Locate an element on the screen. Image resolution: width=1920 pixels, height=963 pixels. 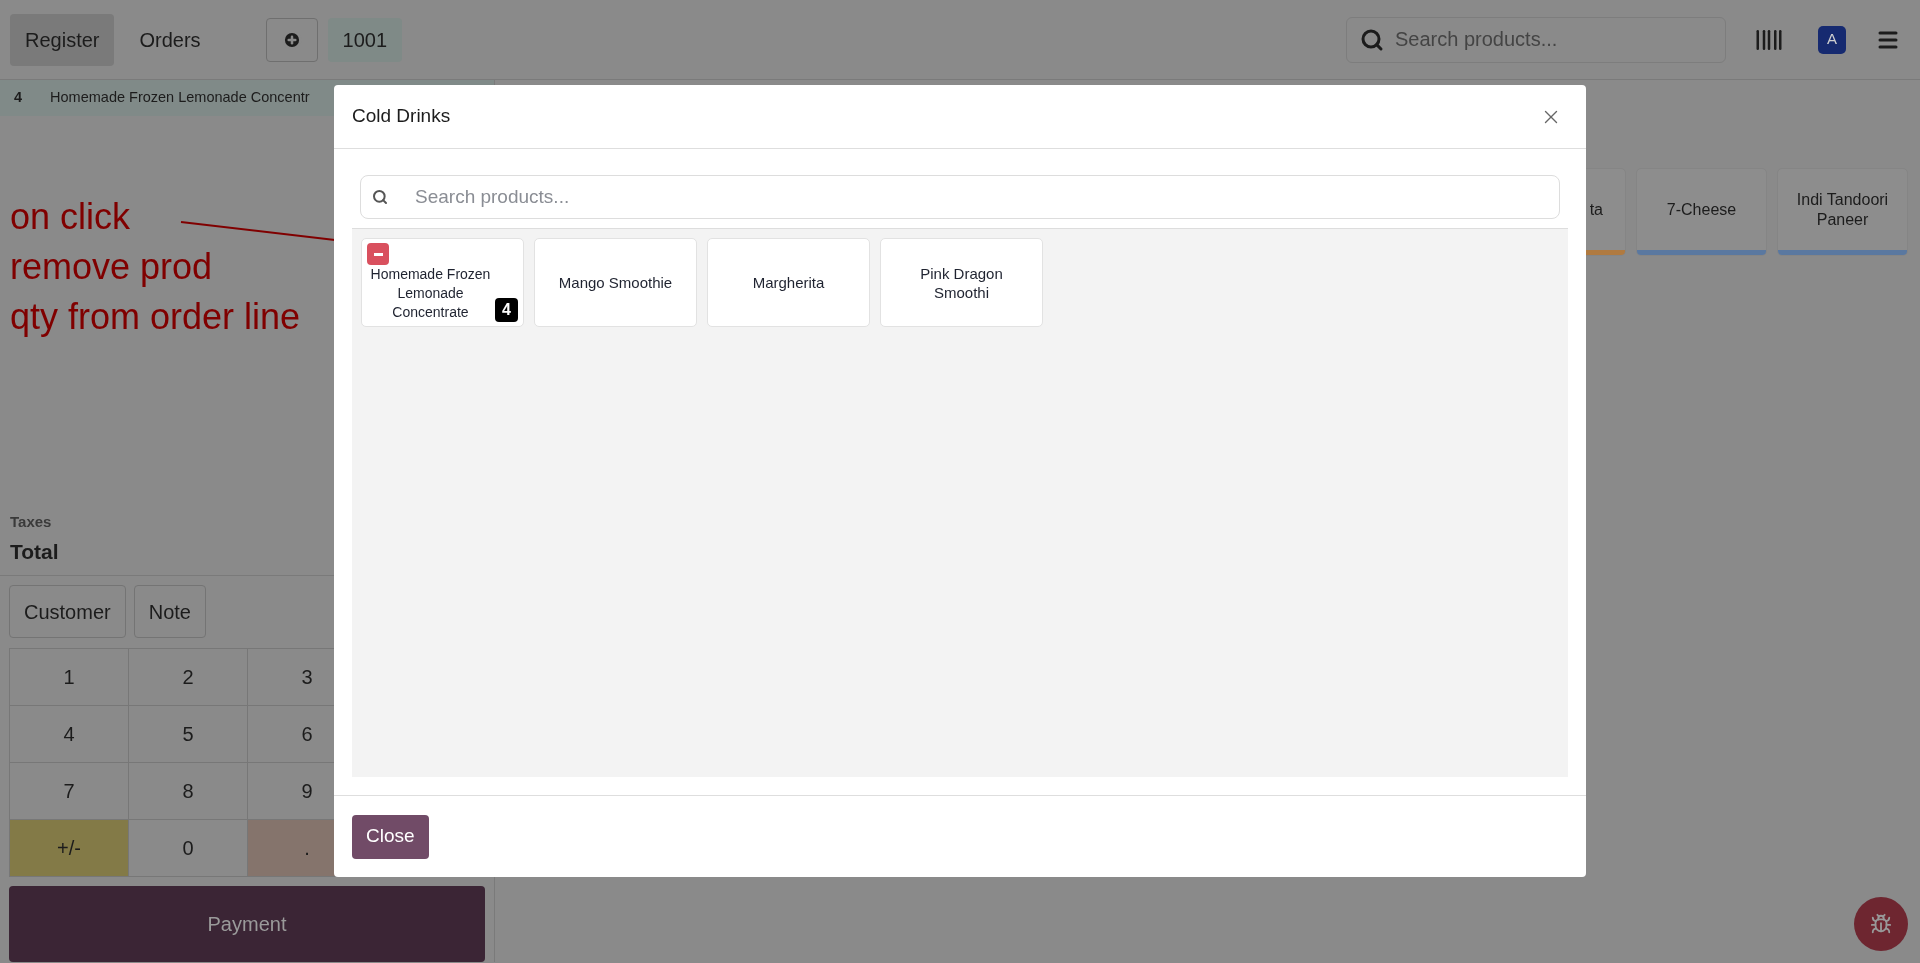
debug-button is located at coordinates (1881, 924).